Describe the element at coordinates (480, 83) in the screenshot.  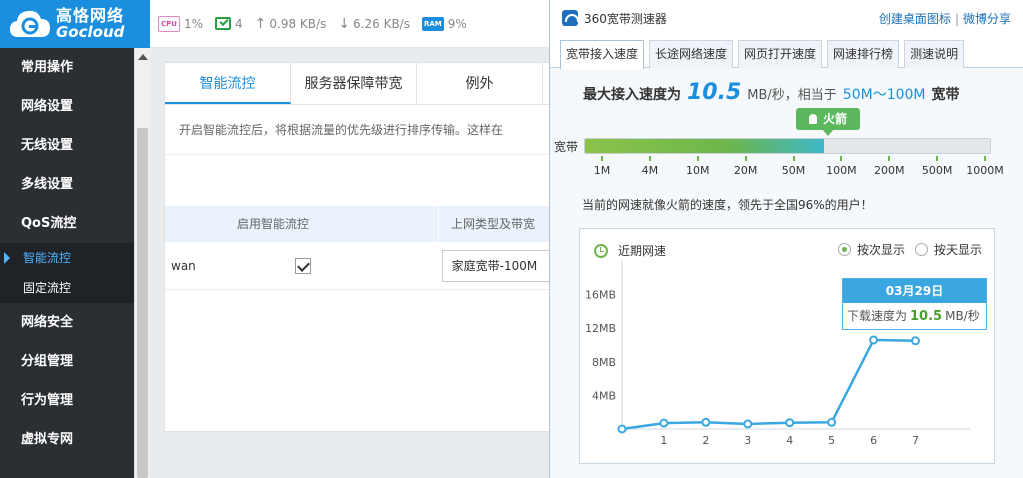
I see `tab-exceptions: 例外` at that location.